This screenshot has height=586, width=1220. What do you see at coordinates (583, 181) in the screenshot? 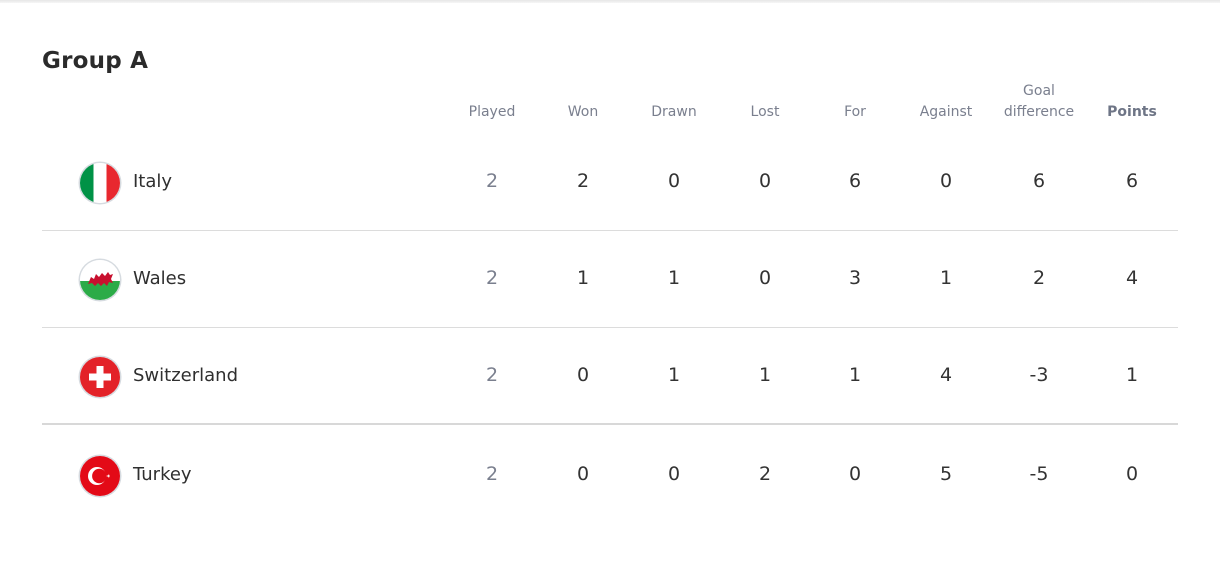
I see `won-value: 2` at bounding box center [583, 181].